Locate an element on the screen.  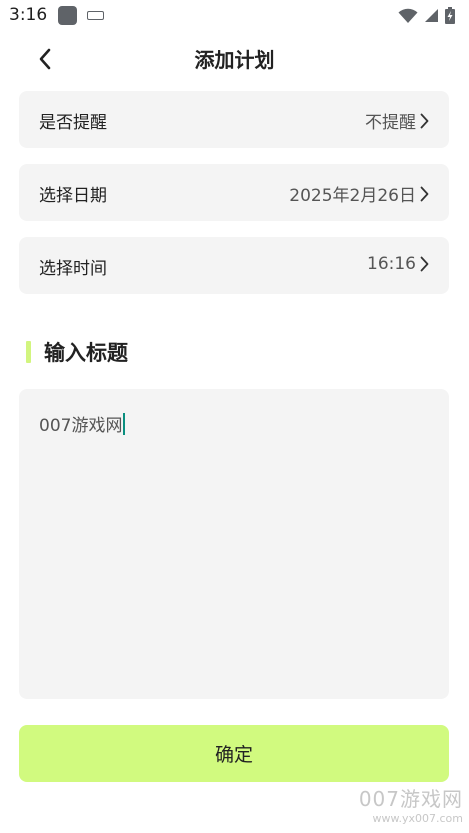
cellular-signal-icon is located at coordinates (431, 15).